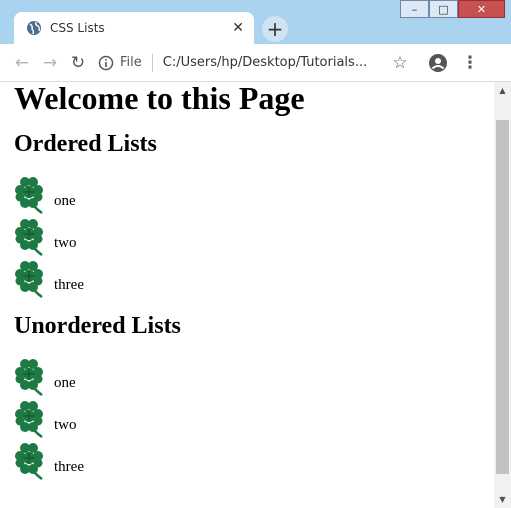 The width and height of the screenshot is (511, 508). What do you see at coordinates (50, 63) in the screenshot?
I see `forward-icon: →` at bounding box center [50, 63].